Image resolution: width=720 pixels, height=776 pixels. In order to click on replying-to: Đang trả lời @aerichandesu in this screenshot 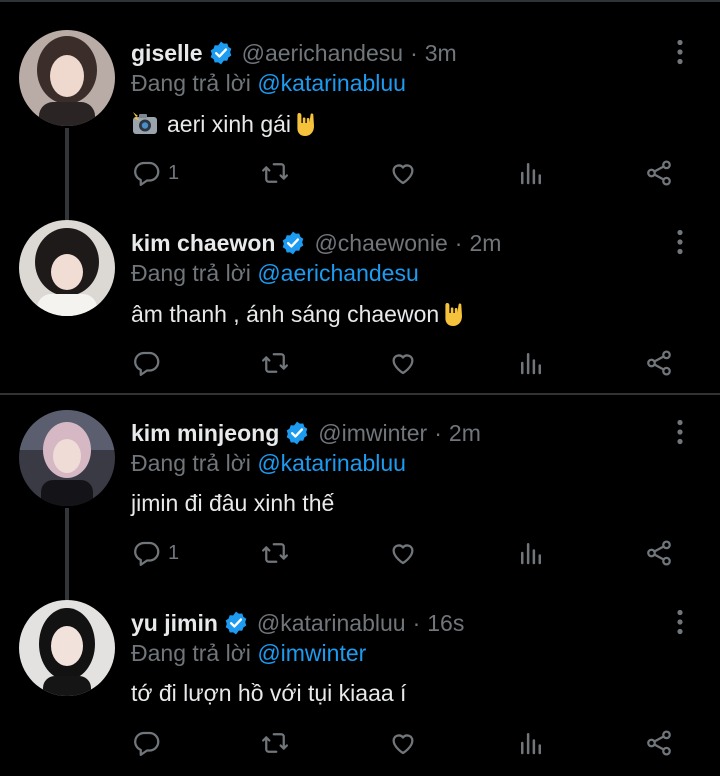, I will do `click(275, 273)`.